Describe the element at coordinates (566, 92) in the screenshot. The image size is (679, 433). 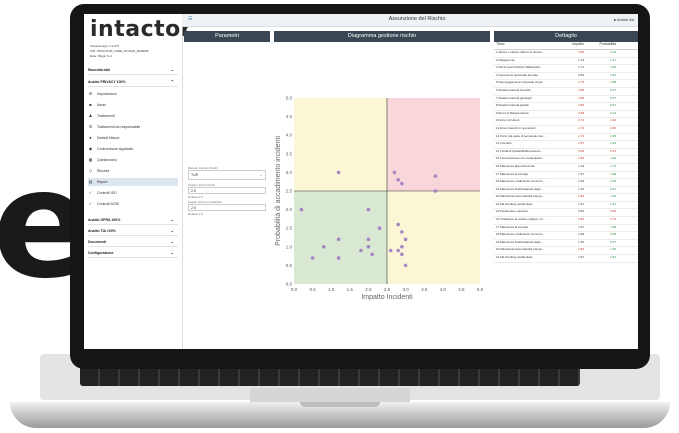
I see `table-row: 6 Disastri naturali climatici 2.89 0.97` at that location.